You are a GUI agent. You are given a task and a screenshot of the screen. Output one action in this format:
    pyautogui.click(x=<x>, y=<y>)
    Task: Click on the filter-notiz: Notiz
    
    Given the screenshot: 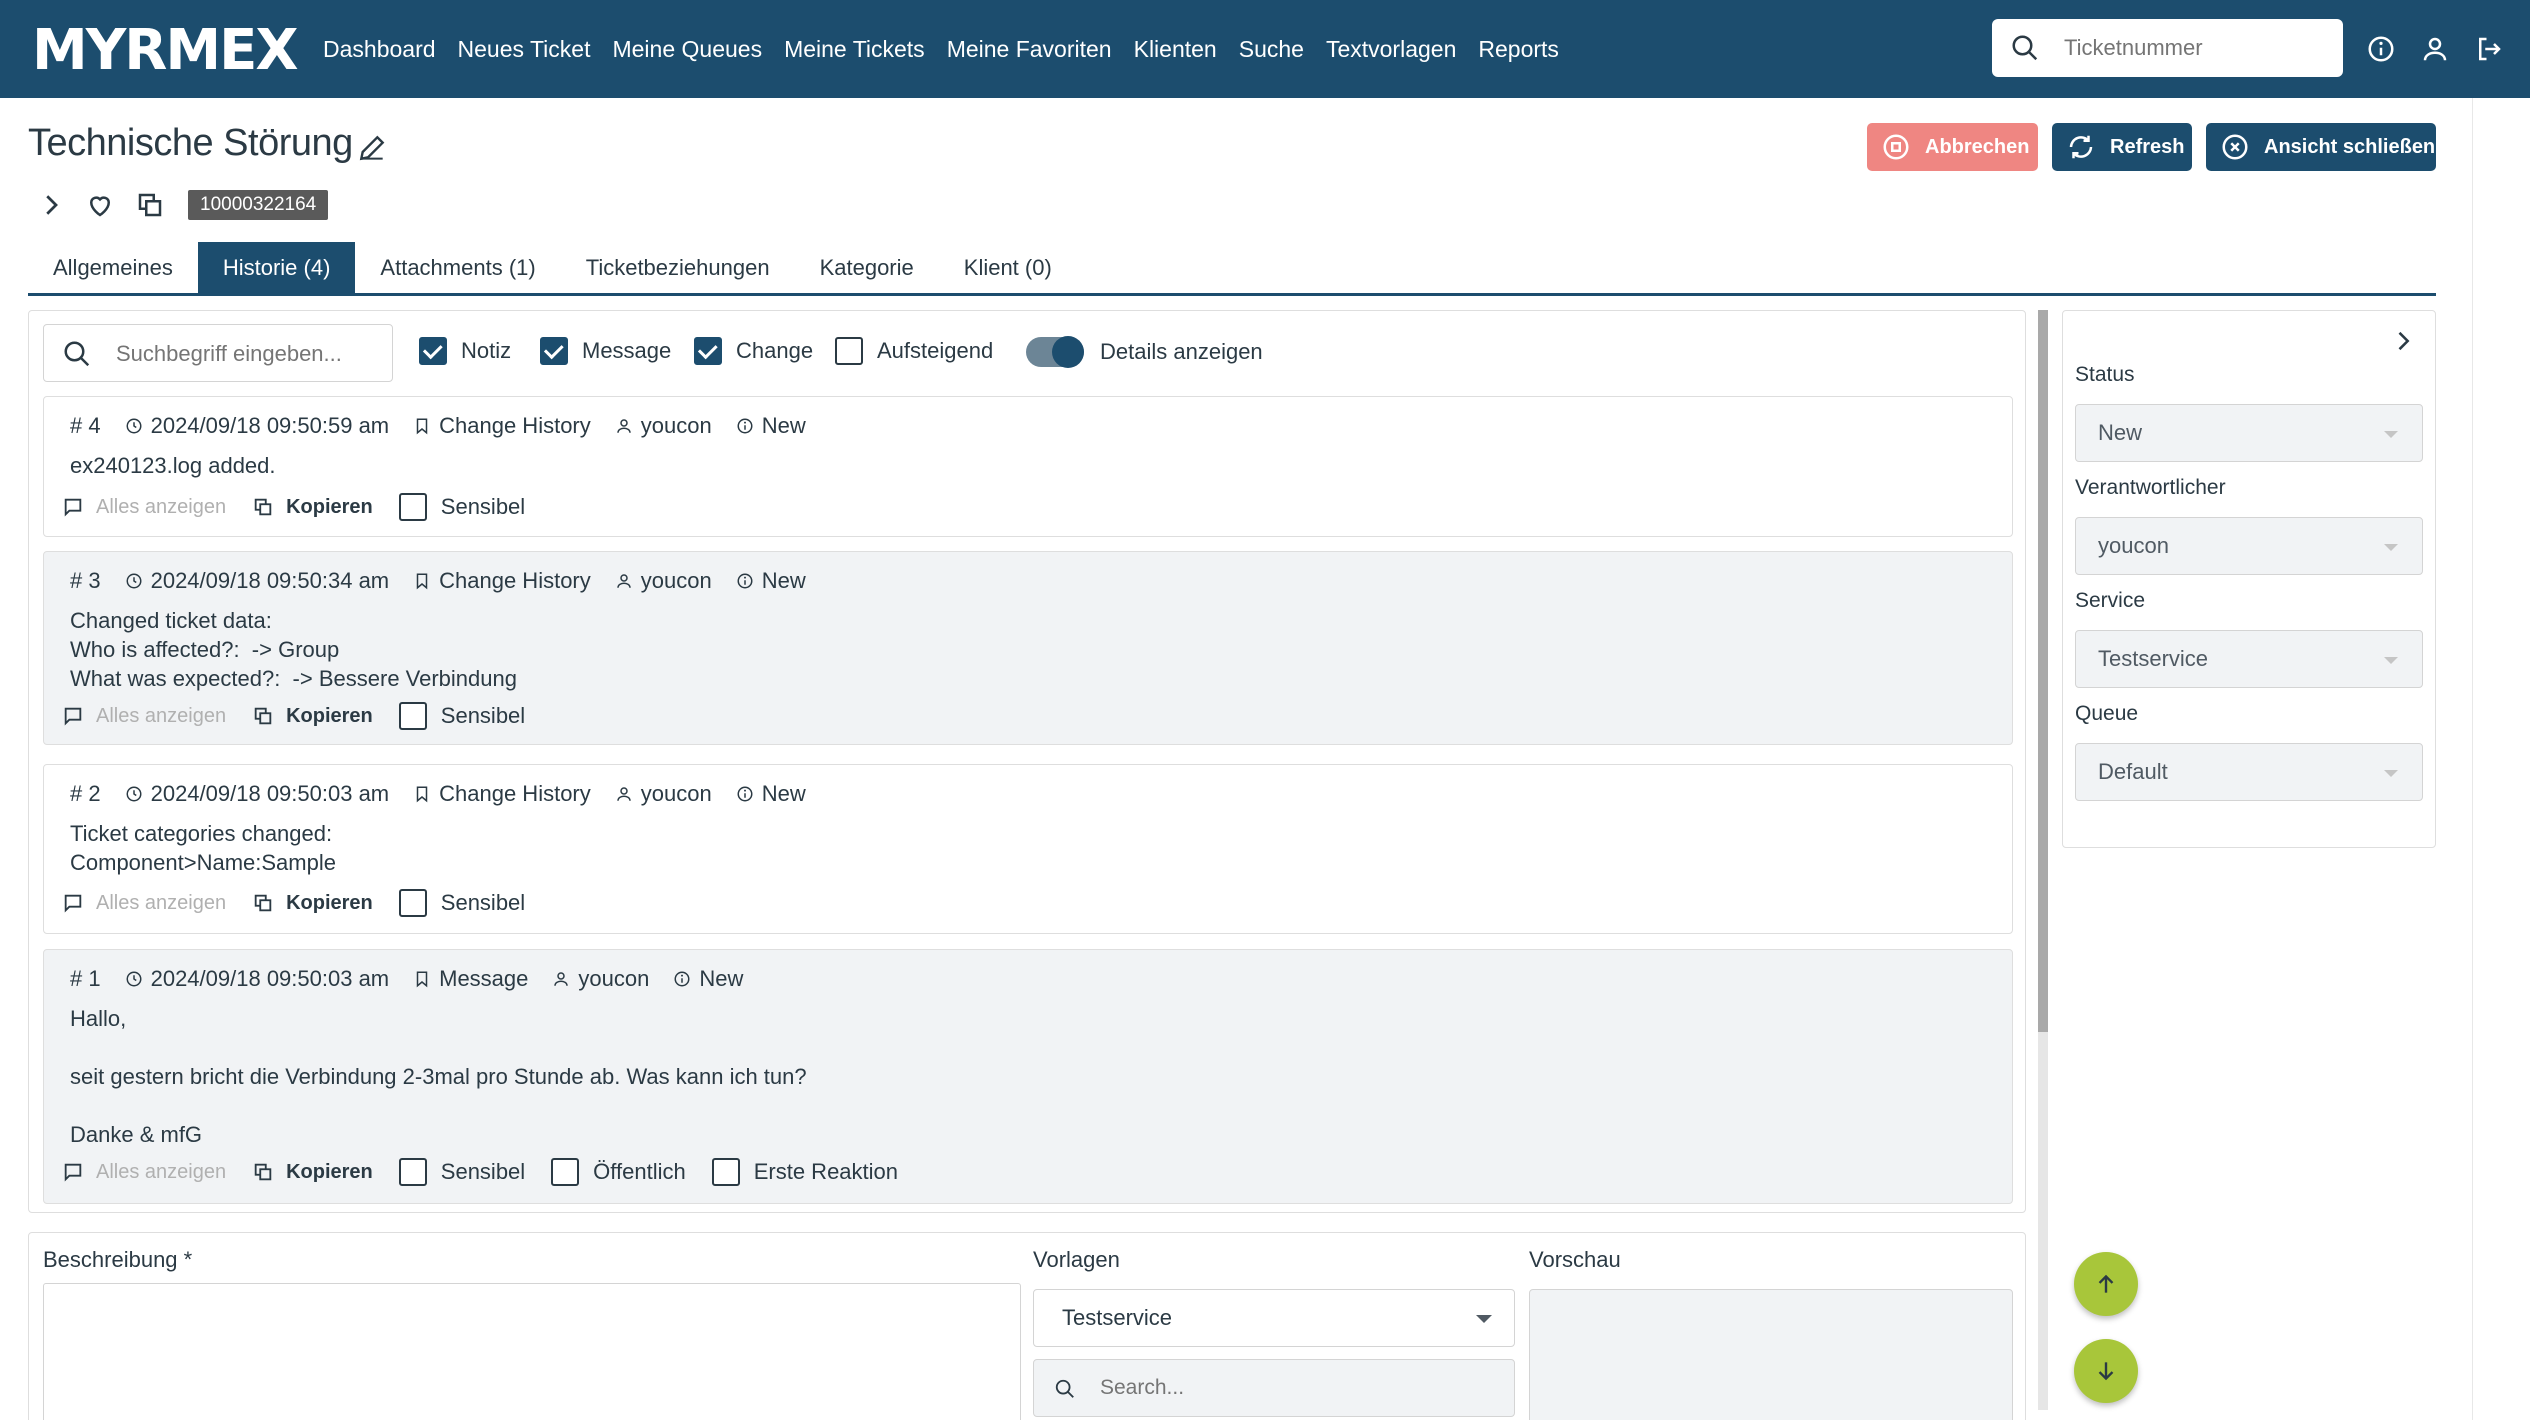 What is the action you would take?
    pyautogui.click(x=465, y=351)
    